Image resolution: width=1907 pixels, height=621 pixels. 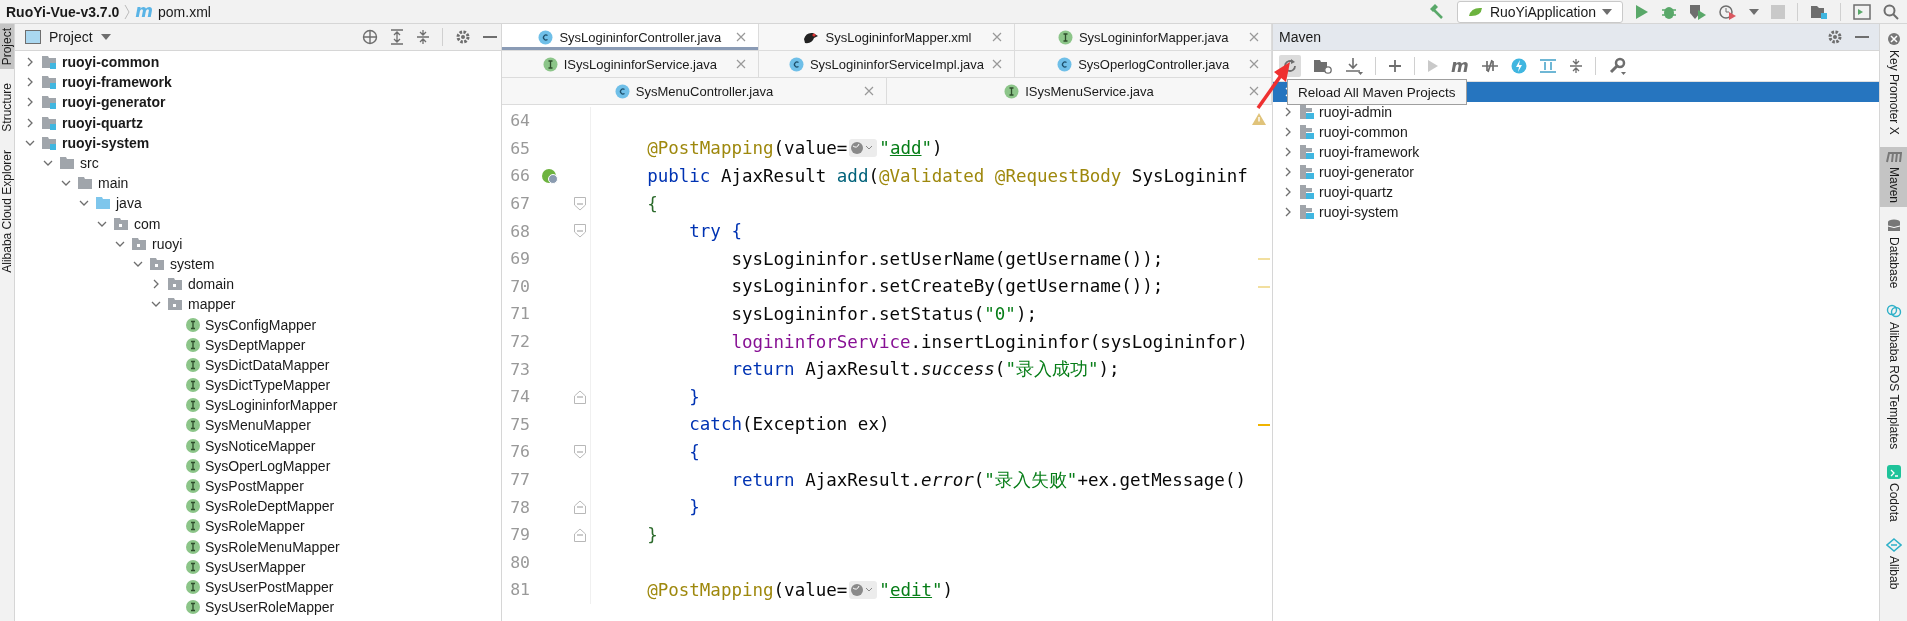 What do you see at coordinates (68, 37) in the screenshot?
I see `project-view-dropdown: Project` at bounding box center [68, 37].